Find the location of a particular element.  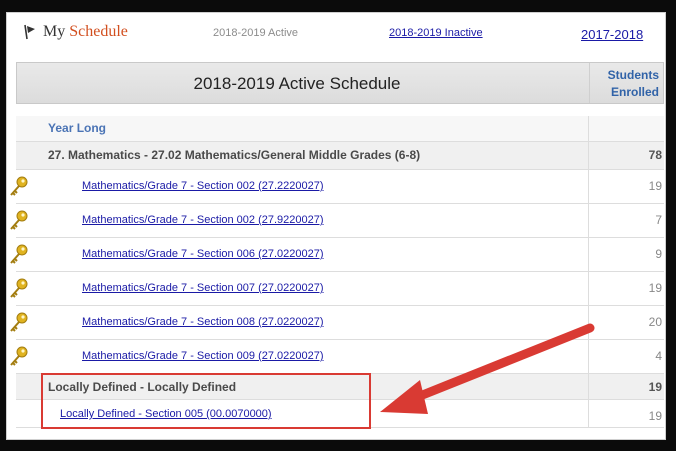

year-long-label: Year Long is located at coordinates (77, 128).